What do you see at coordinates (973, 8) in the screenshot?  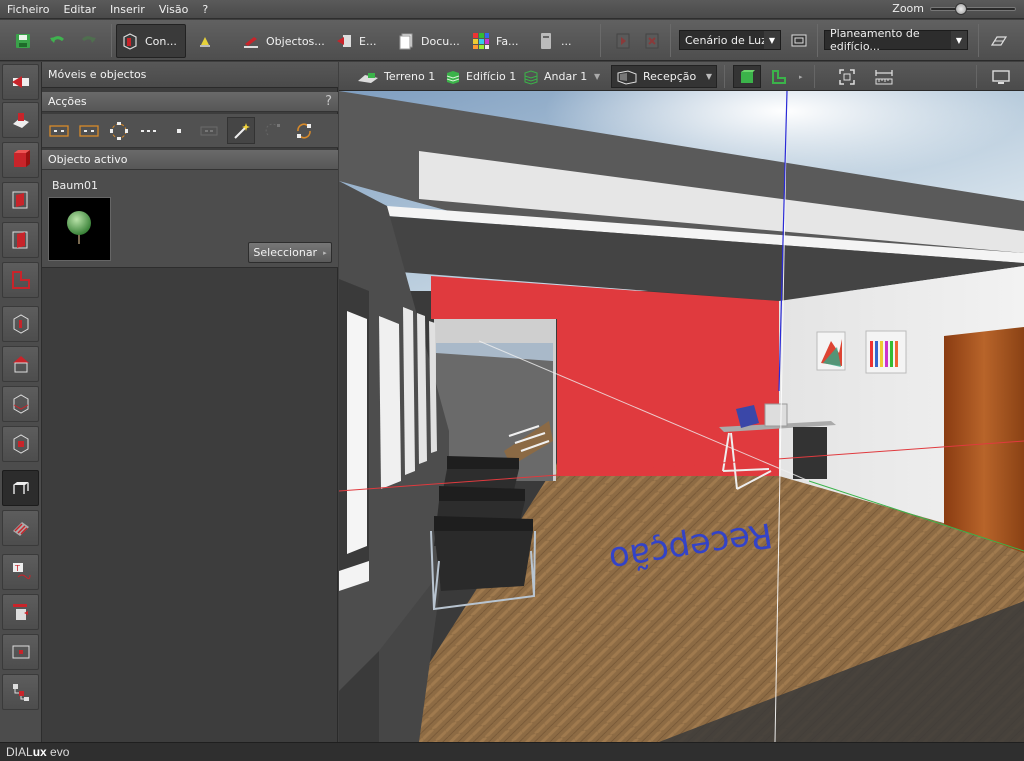 I see `zoom-slider` at bounding box center [973, 8].